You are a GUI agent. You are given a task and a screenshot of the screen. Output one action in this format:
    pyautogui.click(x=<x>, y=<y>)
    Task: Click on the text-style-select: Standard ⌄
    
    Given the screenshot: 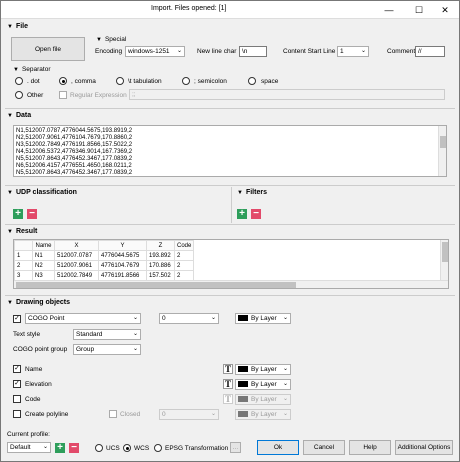 What is the action you would take?
    pyautogui.click(x=107, y=334)
    